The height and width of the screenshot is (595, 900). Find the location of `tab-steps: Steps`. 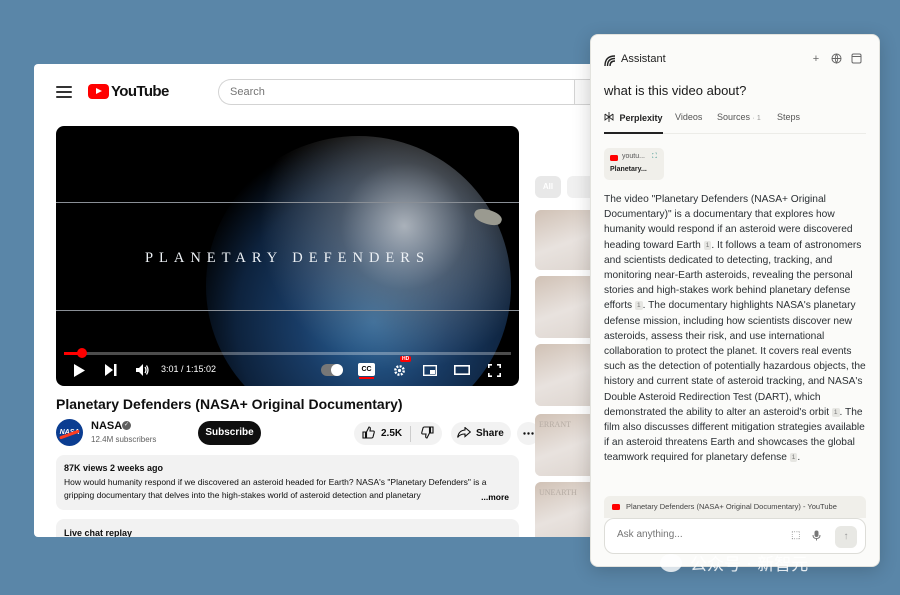

tab-steps: Steps is located at coordinates (788, 123).